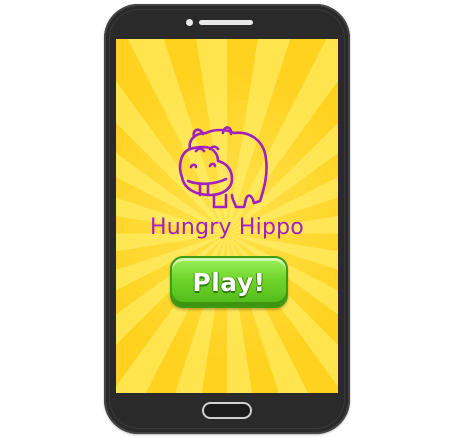  What do you see at coordinates (189, 22) in the screenshot?
I see `front-camera-icon` at bounding box center [189, 22].